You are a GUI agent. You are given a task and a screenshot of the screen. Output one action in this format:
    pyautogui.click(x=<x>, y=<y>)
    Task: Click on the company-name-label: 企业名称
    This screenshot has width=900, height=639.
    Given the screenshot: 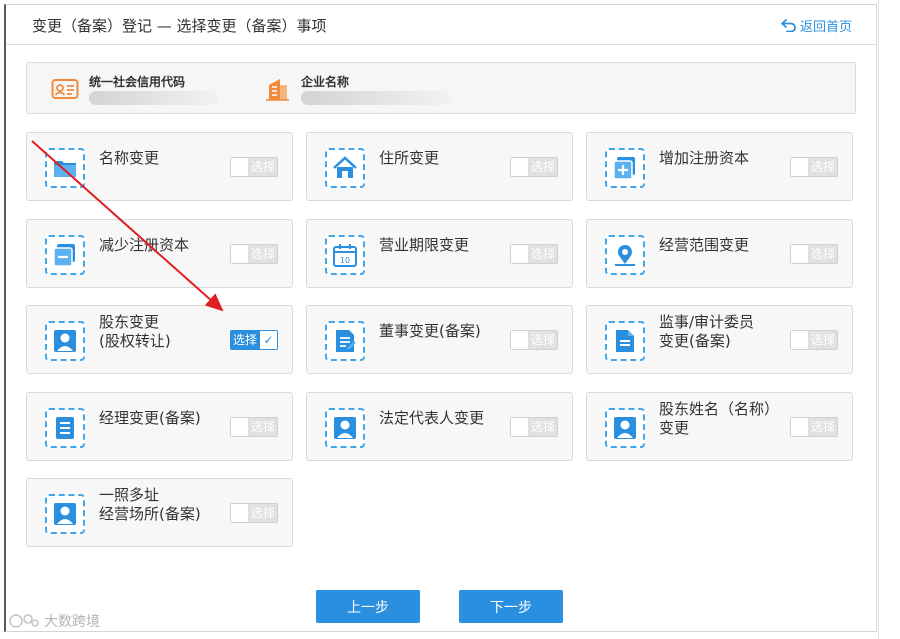 What is the action you would take?
    pyautogui.click(x=325, y=82)
    